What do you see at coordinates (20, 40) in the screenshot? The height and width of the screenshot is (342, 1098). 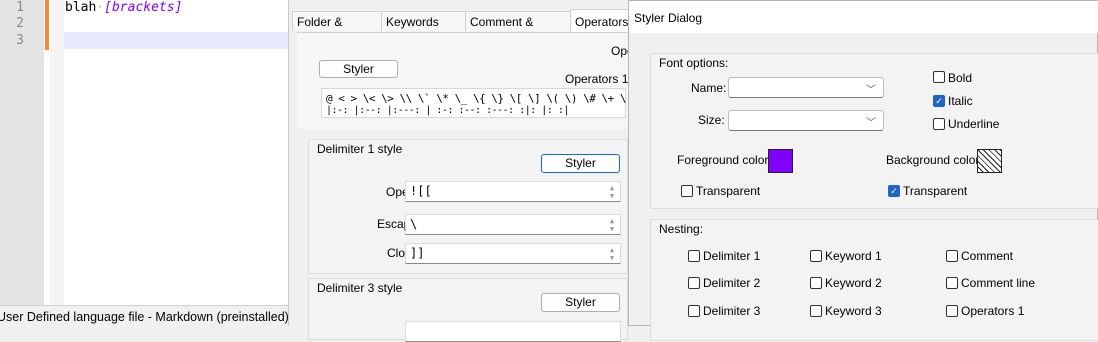 I see `line-number: 3` at bounding box center [20, 40].